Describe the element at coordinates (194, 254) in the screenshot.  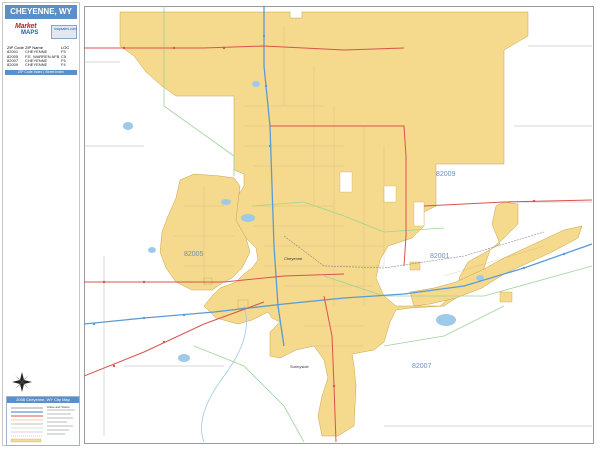
I see `zip-label-82005: 82005` at that location.